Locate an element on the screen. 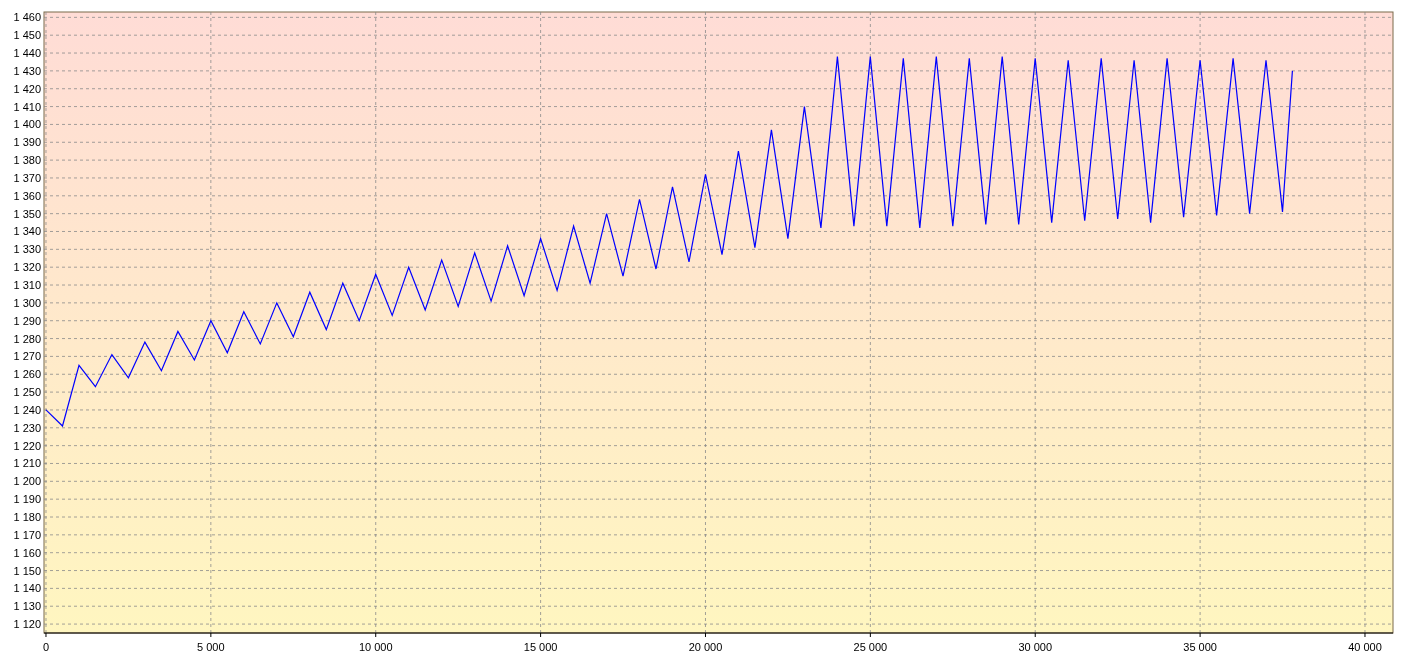  x-axis-tick-label: 30 000 is located at coordinates (1035, 647).